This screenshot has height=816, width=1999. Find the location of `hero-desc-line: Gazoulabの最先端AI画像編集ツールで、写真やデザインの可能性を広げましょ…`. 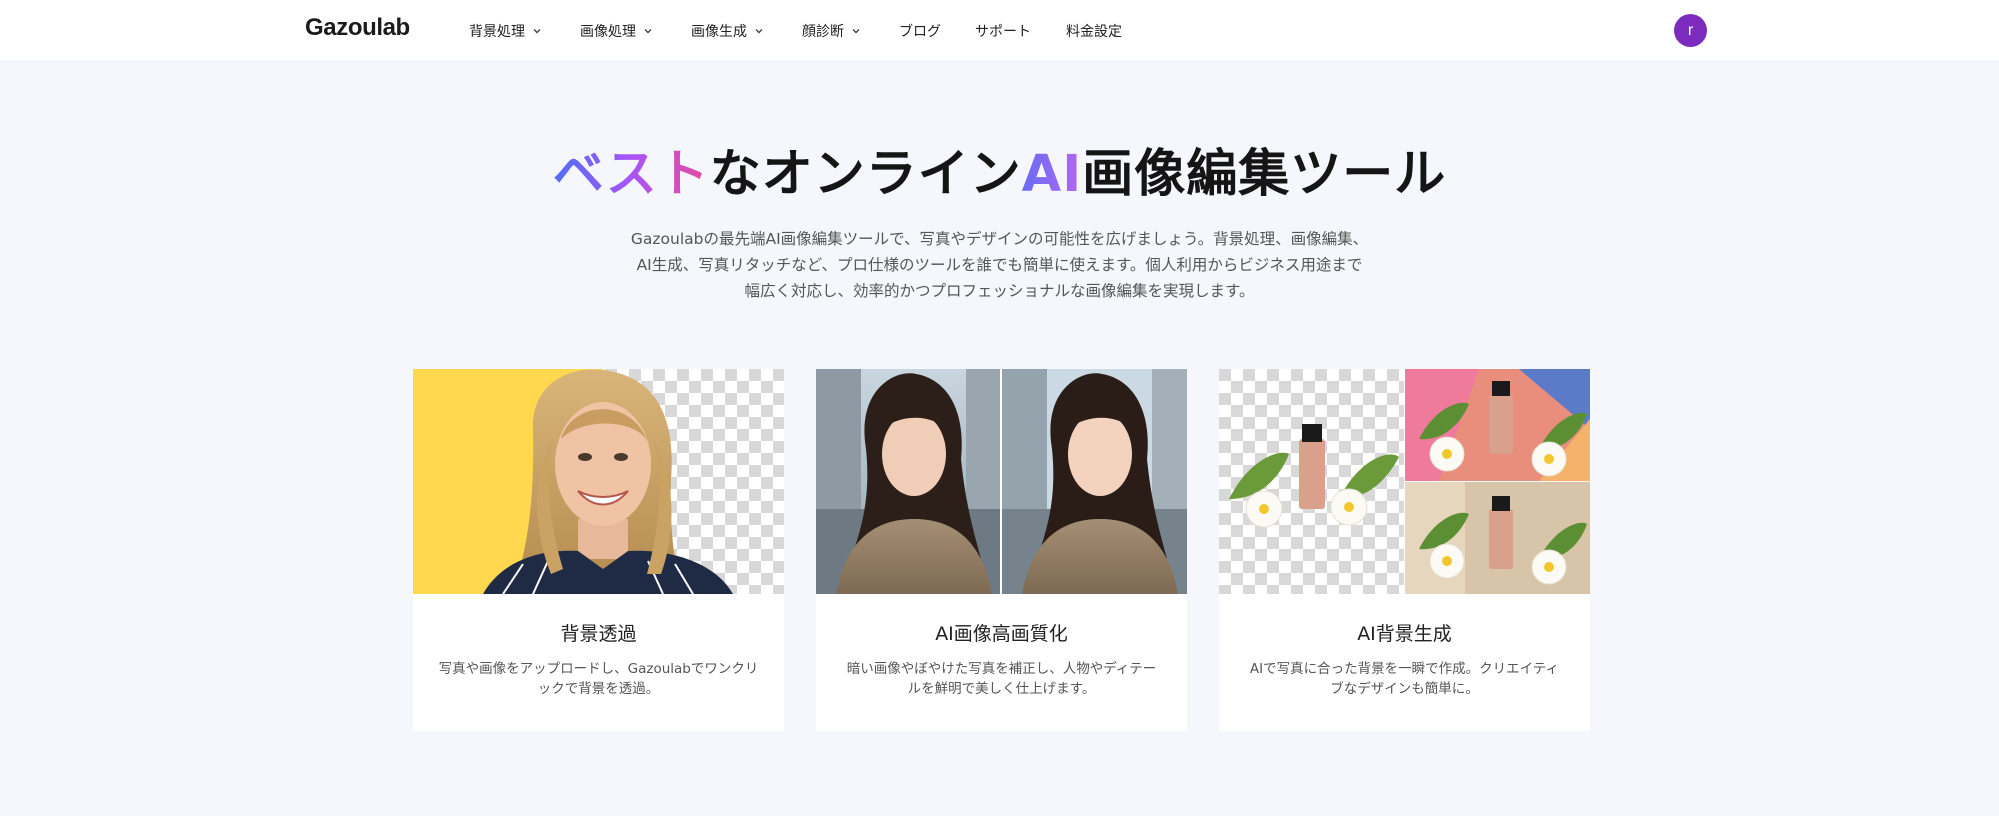

hero-desc-line: Gazoulabの最先端AI画像編集ツールで、写真やデザインの可能性を広げましょ… is located at coordinates (999, 239).